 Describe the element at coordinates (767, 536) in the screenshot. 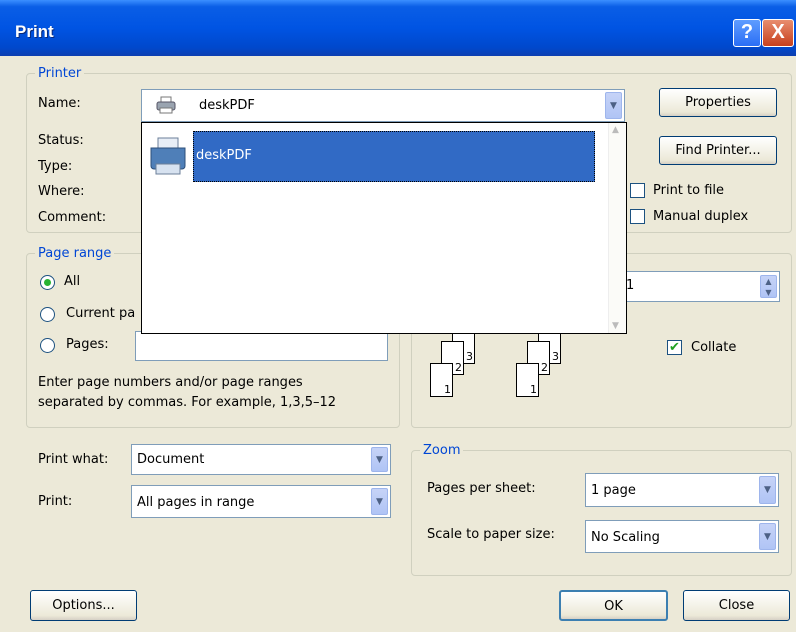

I see `scale-to-paper-arrow: ▼` at that location.